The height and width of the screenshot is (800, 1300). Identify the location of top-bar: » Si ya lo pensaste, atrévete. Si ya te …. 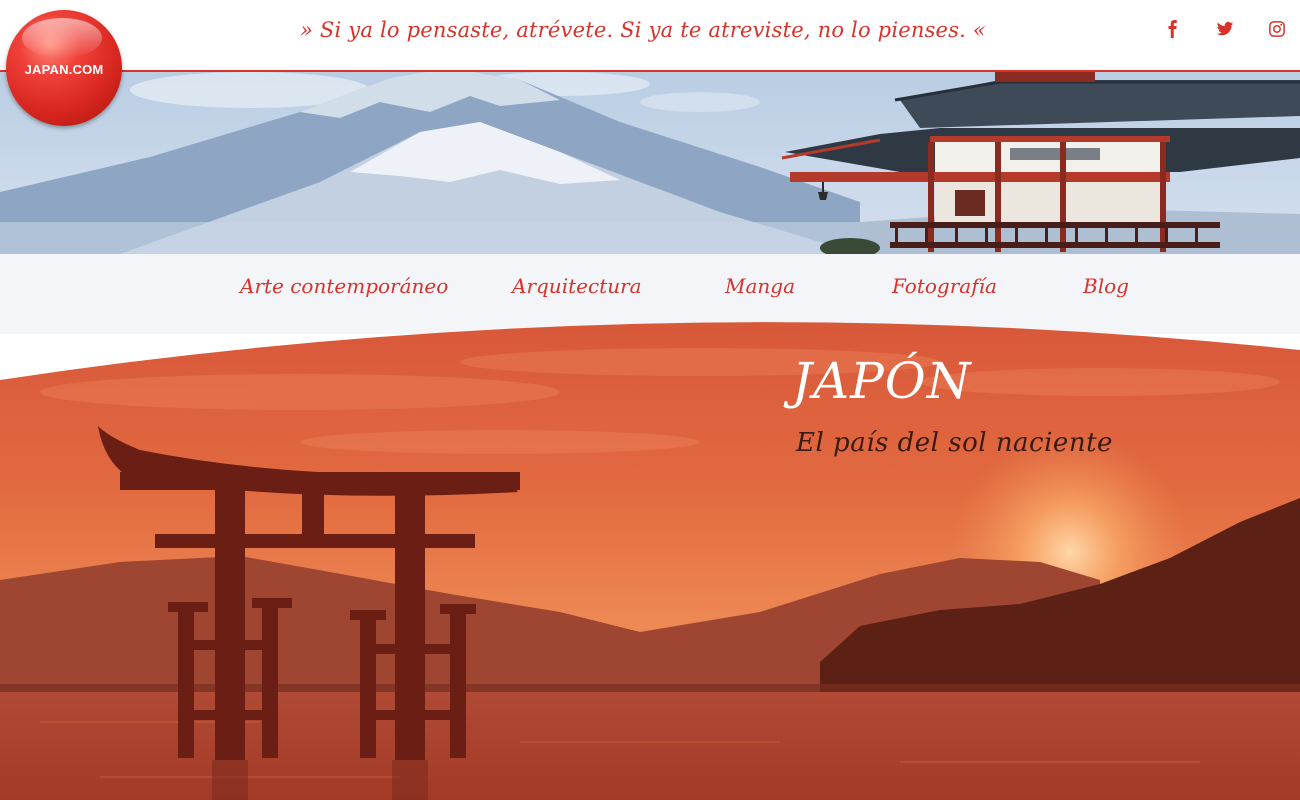
(650, 36).